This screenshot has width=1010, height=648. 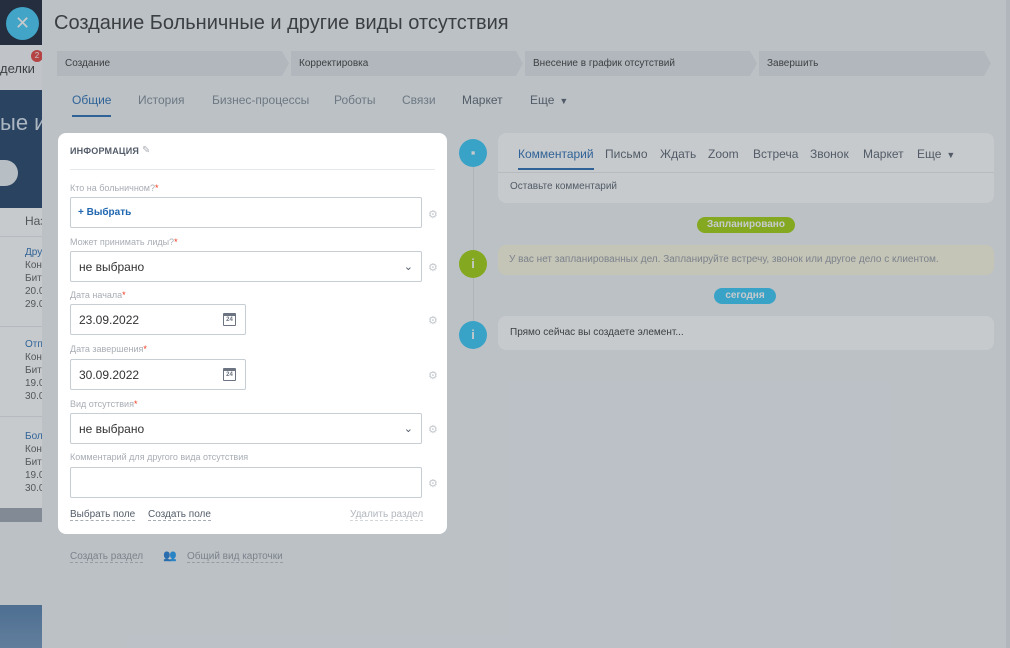 What do you see at coordinates (745, 296) in the screenshot?
I see `today-badge: сегодня` at bounding box center [745, 296].